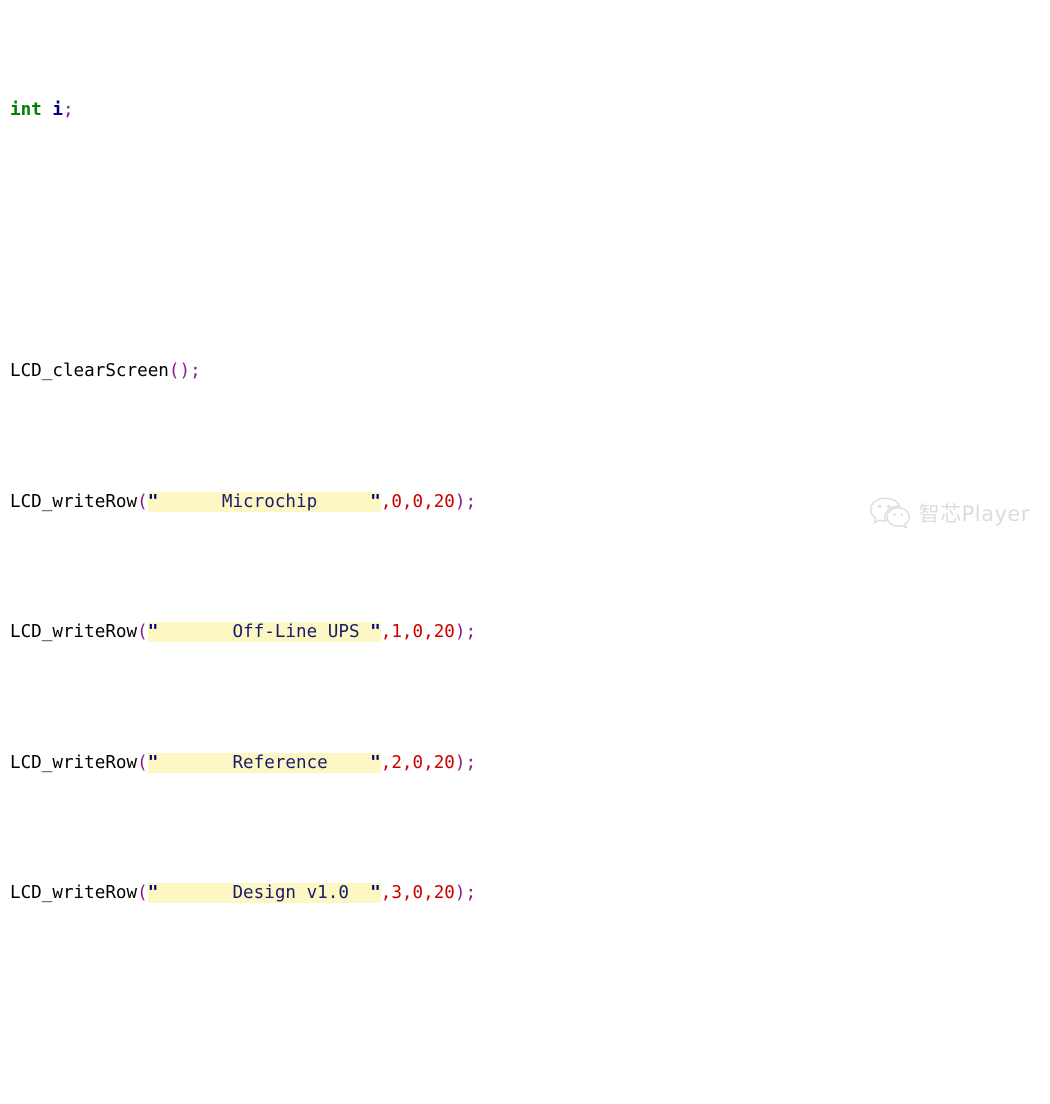 This screenshot has width=1050, height=1104. I want to click on token-keyword: int, so click(26, 110).